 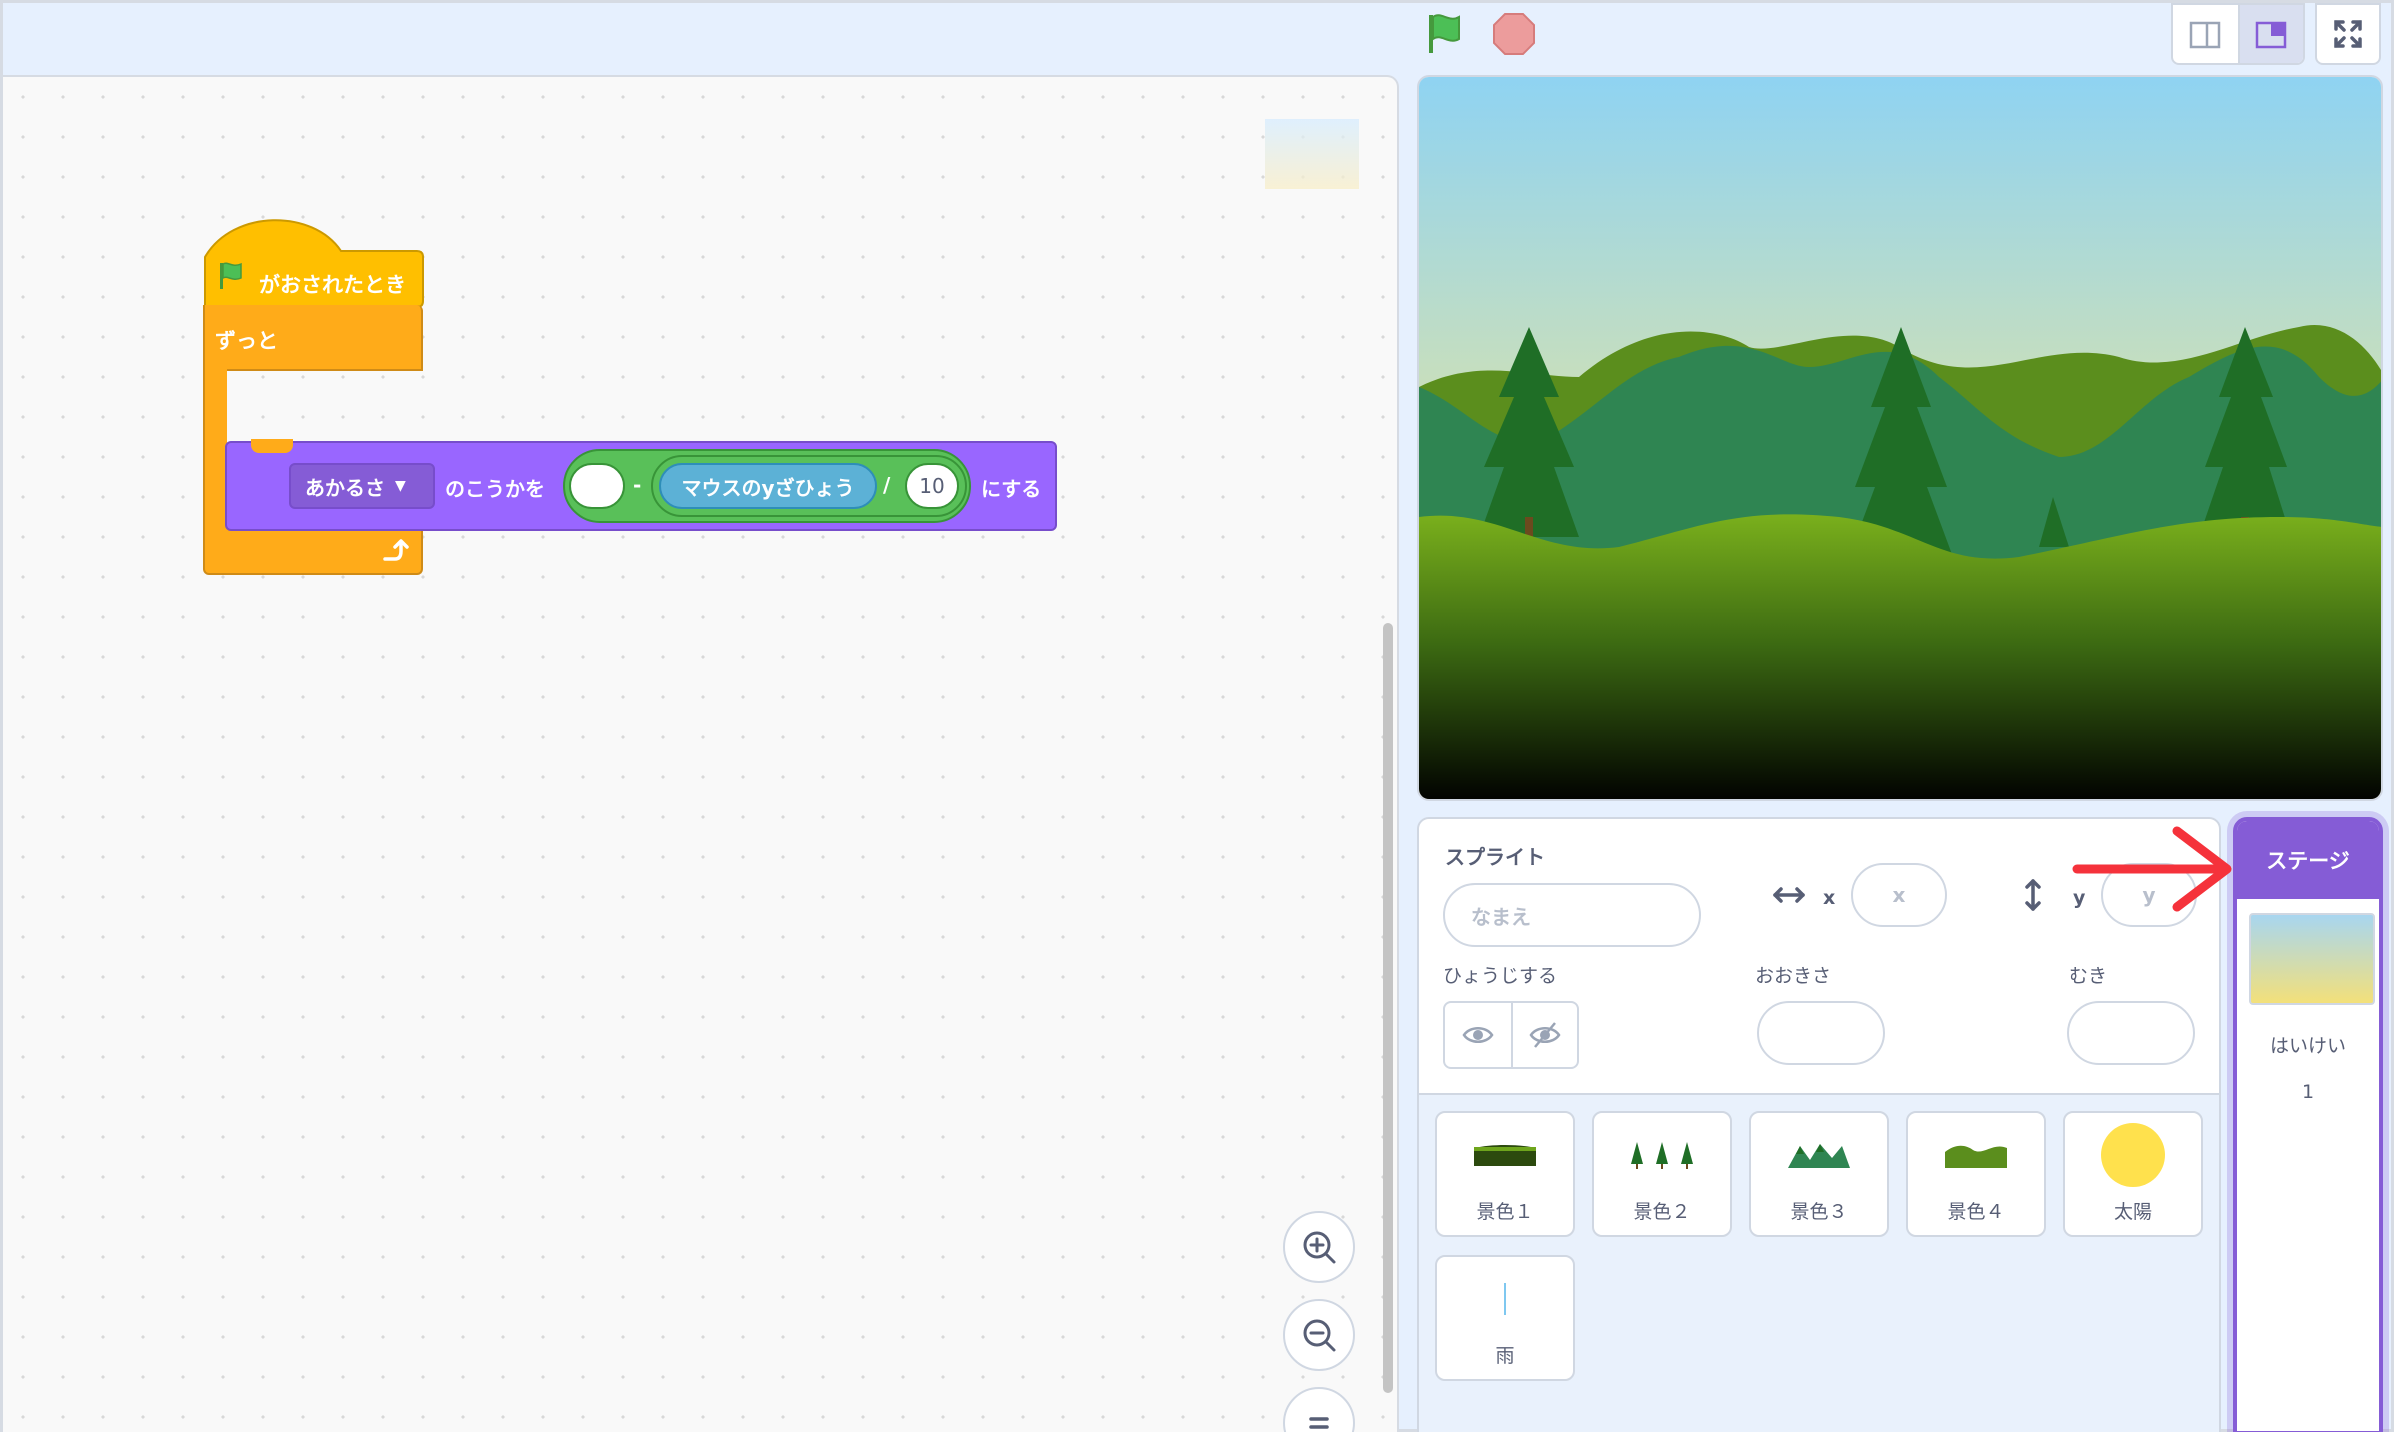 I want to click on effect-dropdown: あかるさ ▼, so click(x=362, y=486).